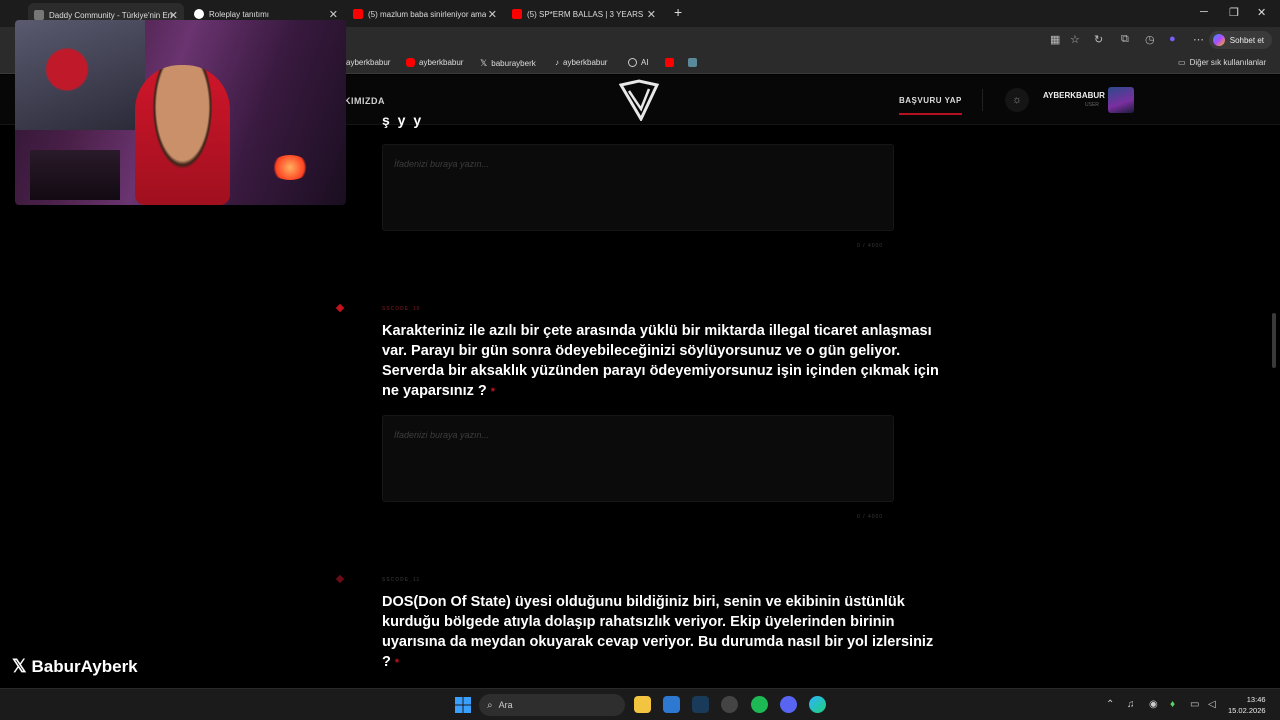 This screenshot has width=1280, height=720. Describe the element at coordinates (700, 704) in the screenshot. I see `steam-icon` at that location.